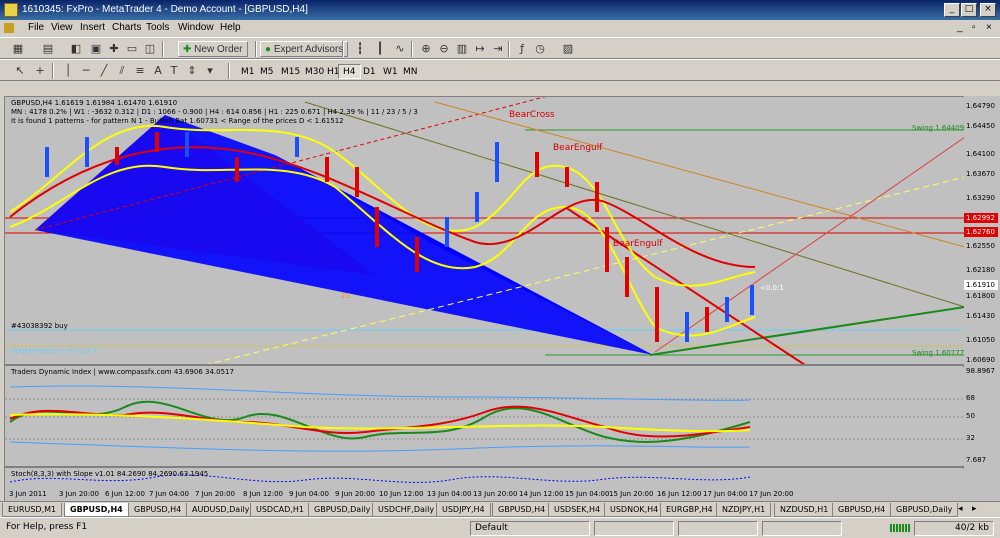 The height and width of the screenshot is (538, 1000). Describe the element at coordinates (989, 27) in the screenshot. I see `child-close-button: ×` at that location.